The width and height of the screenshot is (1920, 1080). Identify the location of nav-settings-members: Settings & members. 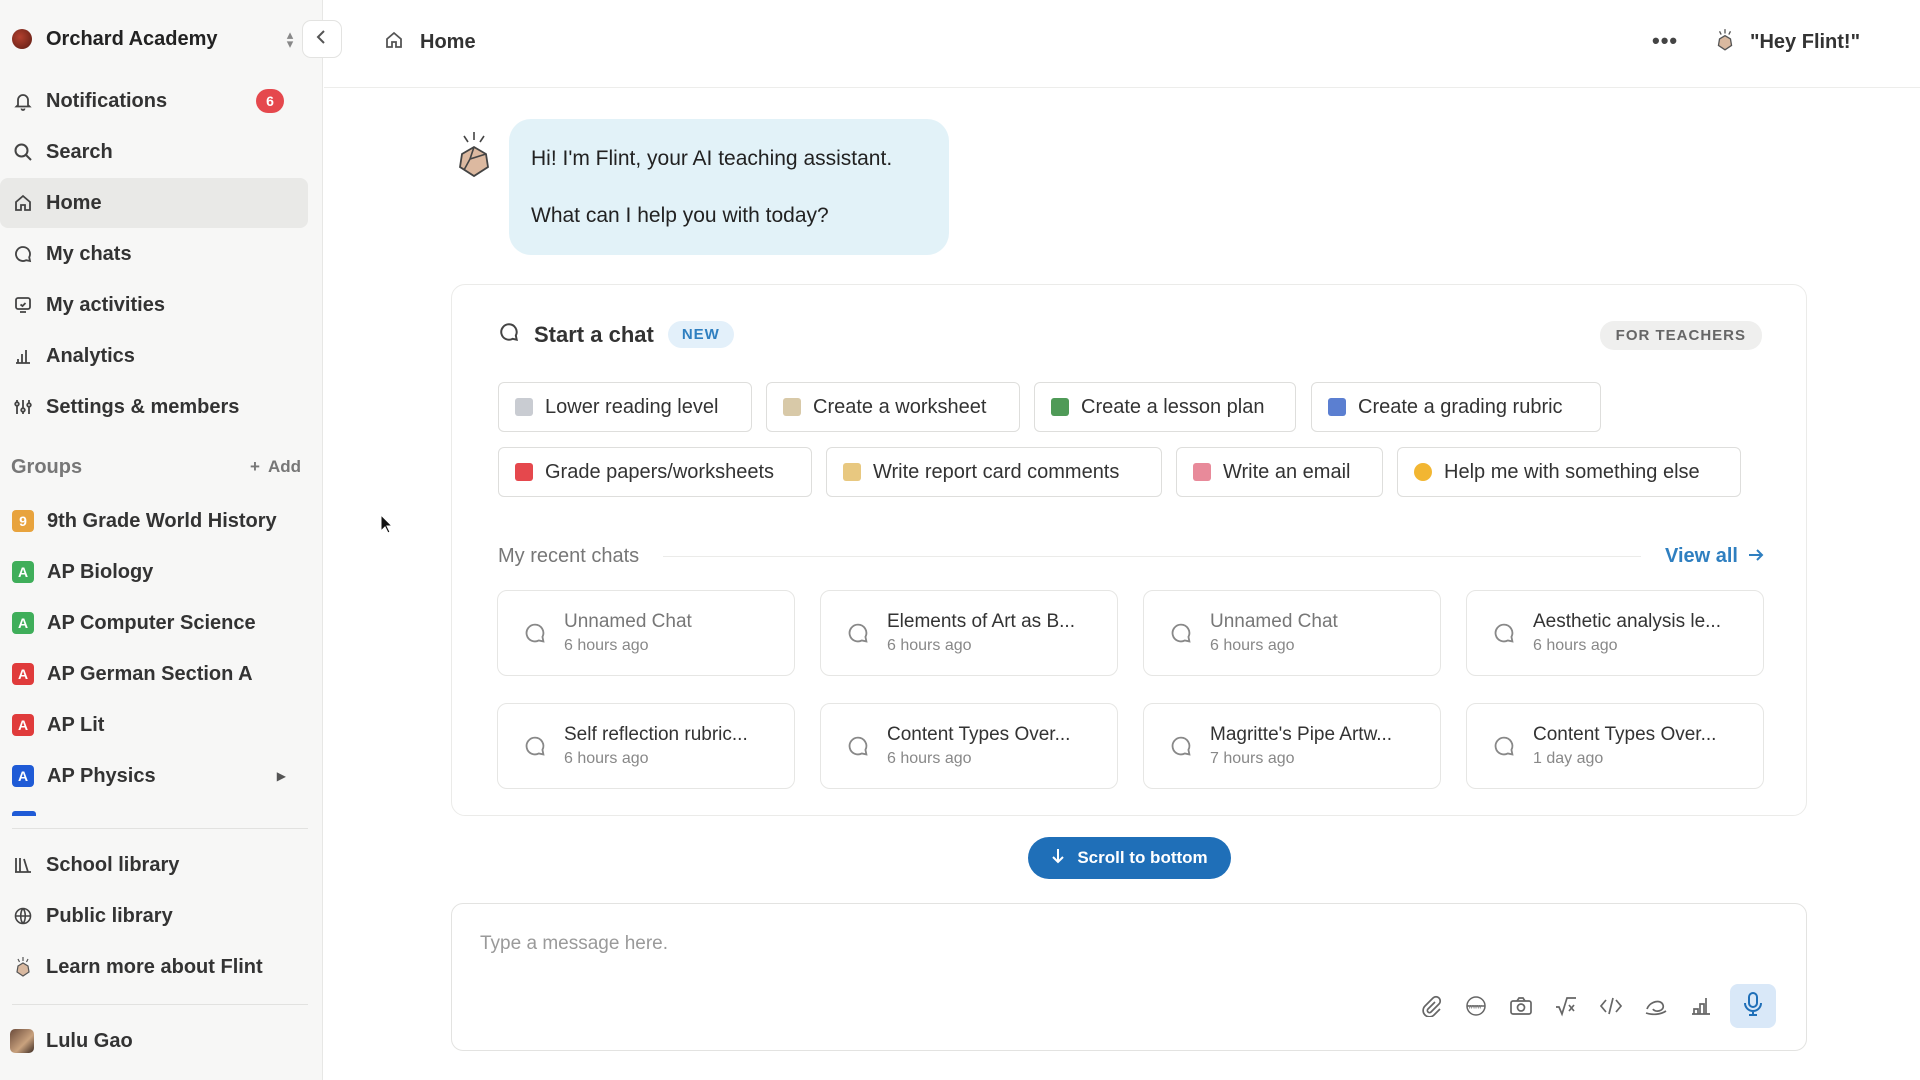
(154, 407).